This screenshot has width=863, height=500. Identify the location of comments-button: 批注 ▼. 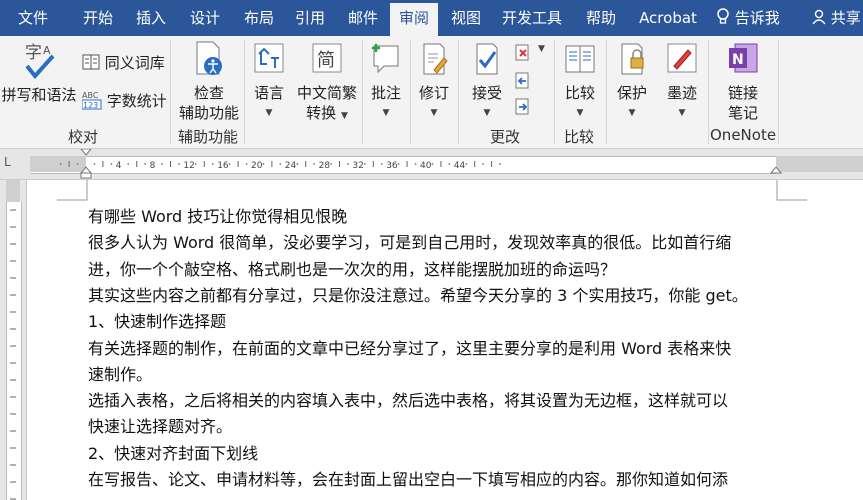
(386, 81).